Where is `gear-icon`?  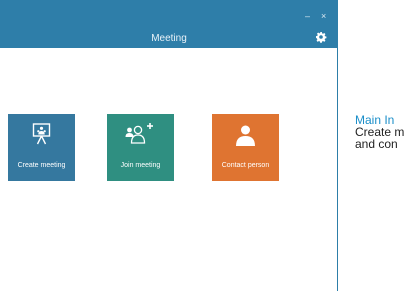 gear-icon is located at coordinates (321, 37).